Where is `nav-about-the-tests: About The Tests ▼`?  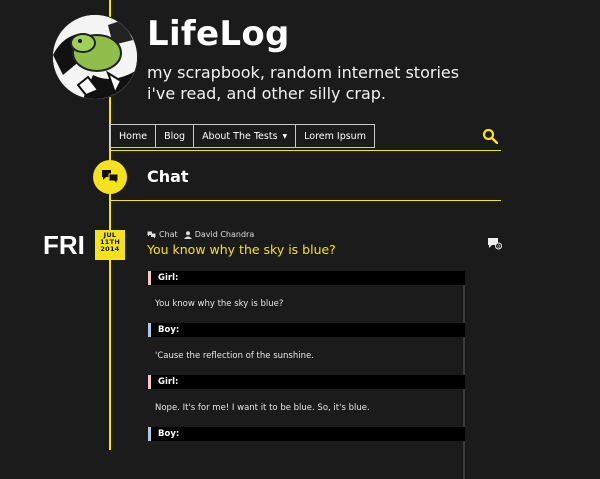
nav-about-the-tests: About The Tests ▼ is located at coordinates (244, 136).